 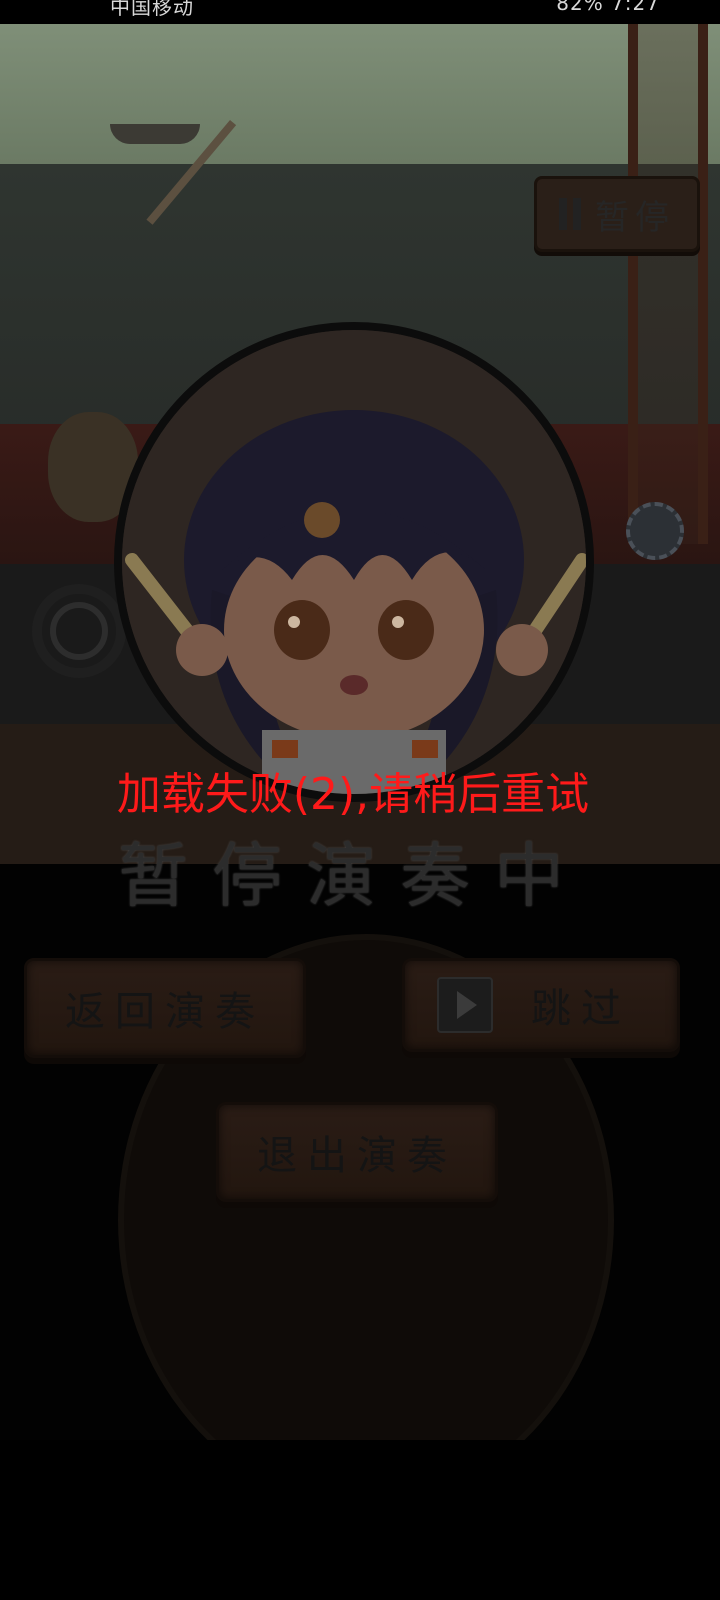 What do you see at coordinates (165, 1012) in the screenshot?
I see `resume-button-label: 返回演奏` at bounding box center [165, 1012].